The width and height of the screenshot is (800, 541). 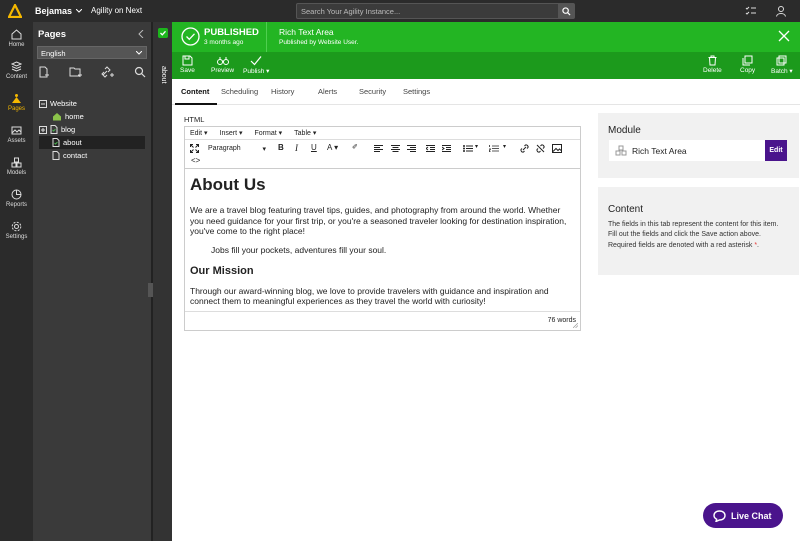 I want to click on numbered-list-icon, so click(x=494, y=148).